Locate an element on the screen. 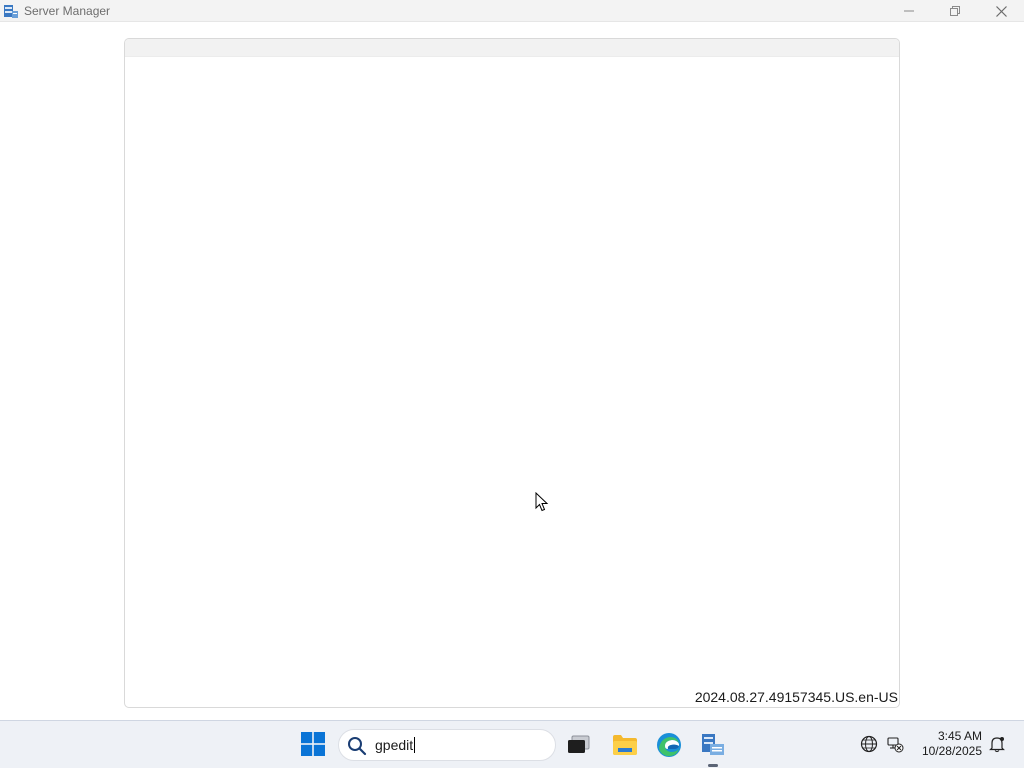 The width and height of the screenshot is (1024, 768). task-view-button is located at coordinates (579, 745).